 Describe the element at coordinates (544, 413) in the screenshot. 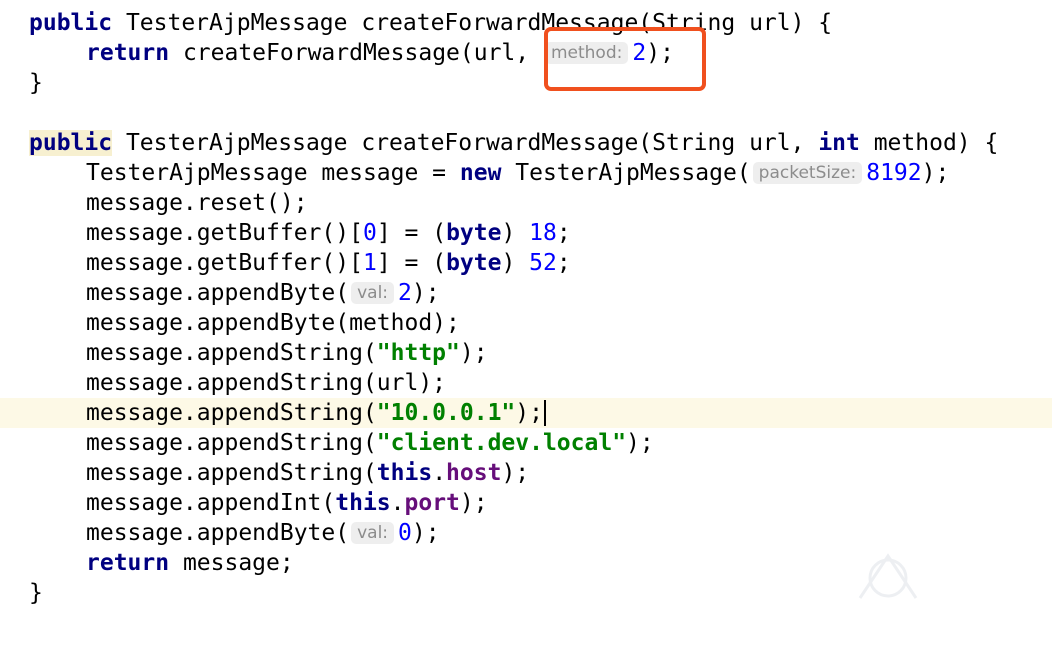

I see `text-caret` at that location.